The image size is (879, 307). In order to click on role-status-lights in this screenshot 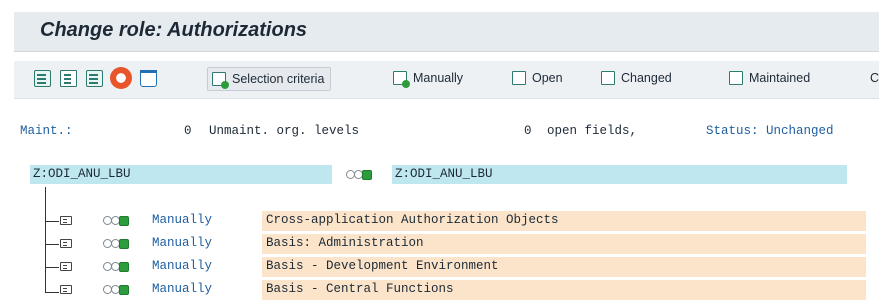, I will do `click(360, 175)`.